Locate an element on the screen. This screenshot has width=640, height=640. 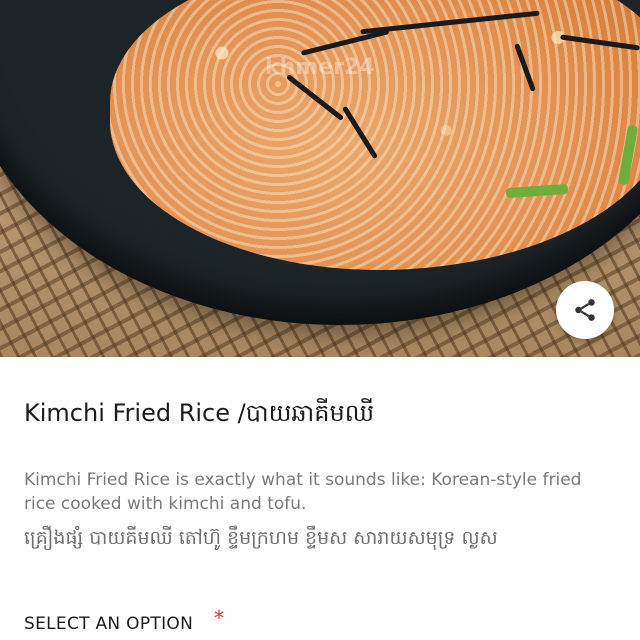
share-icon is located at coordinates (585, 310).